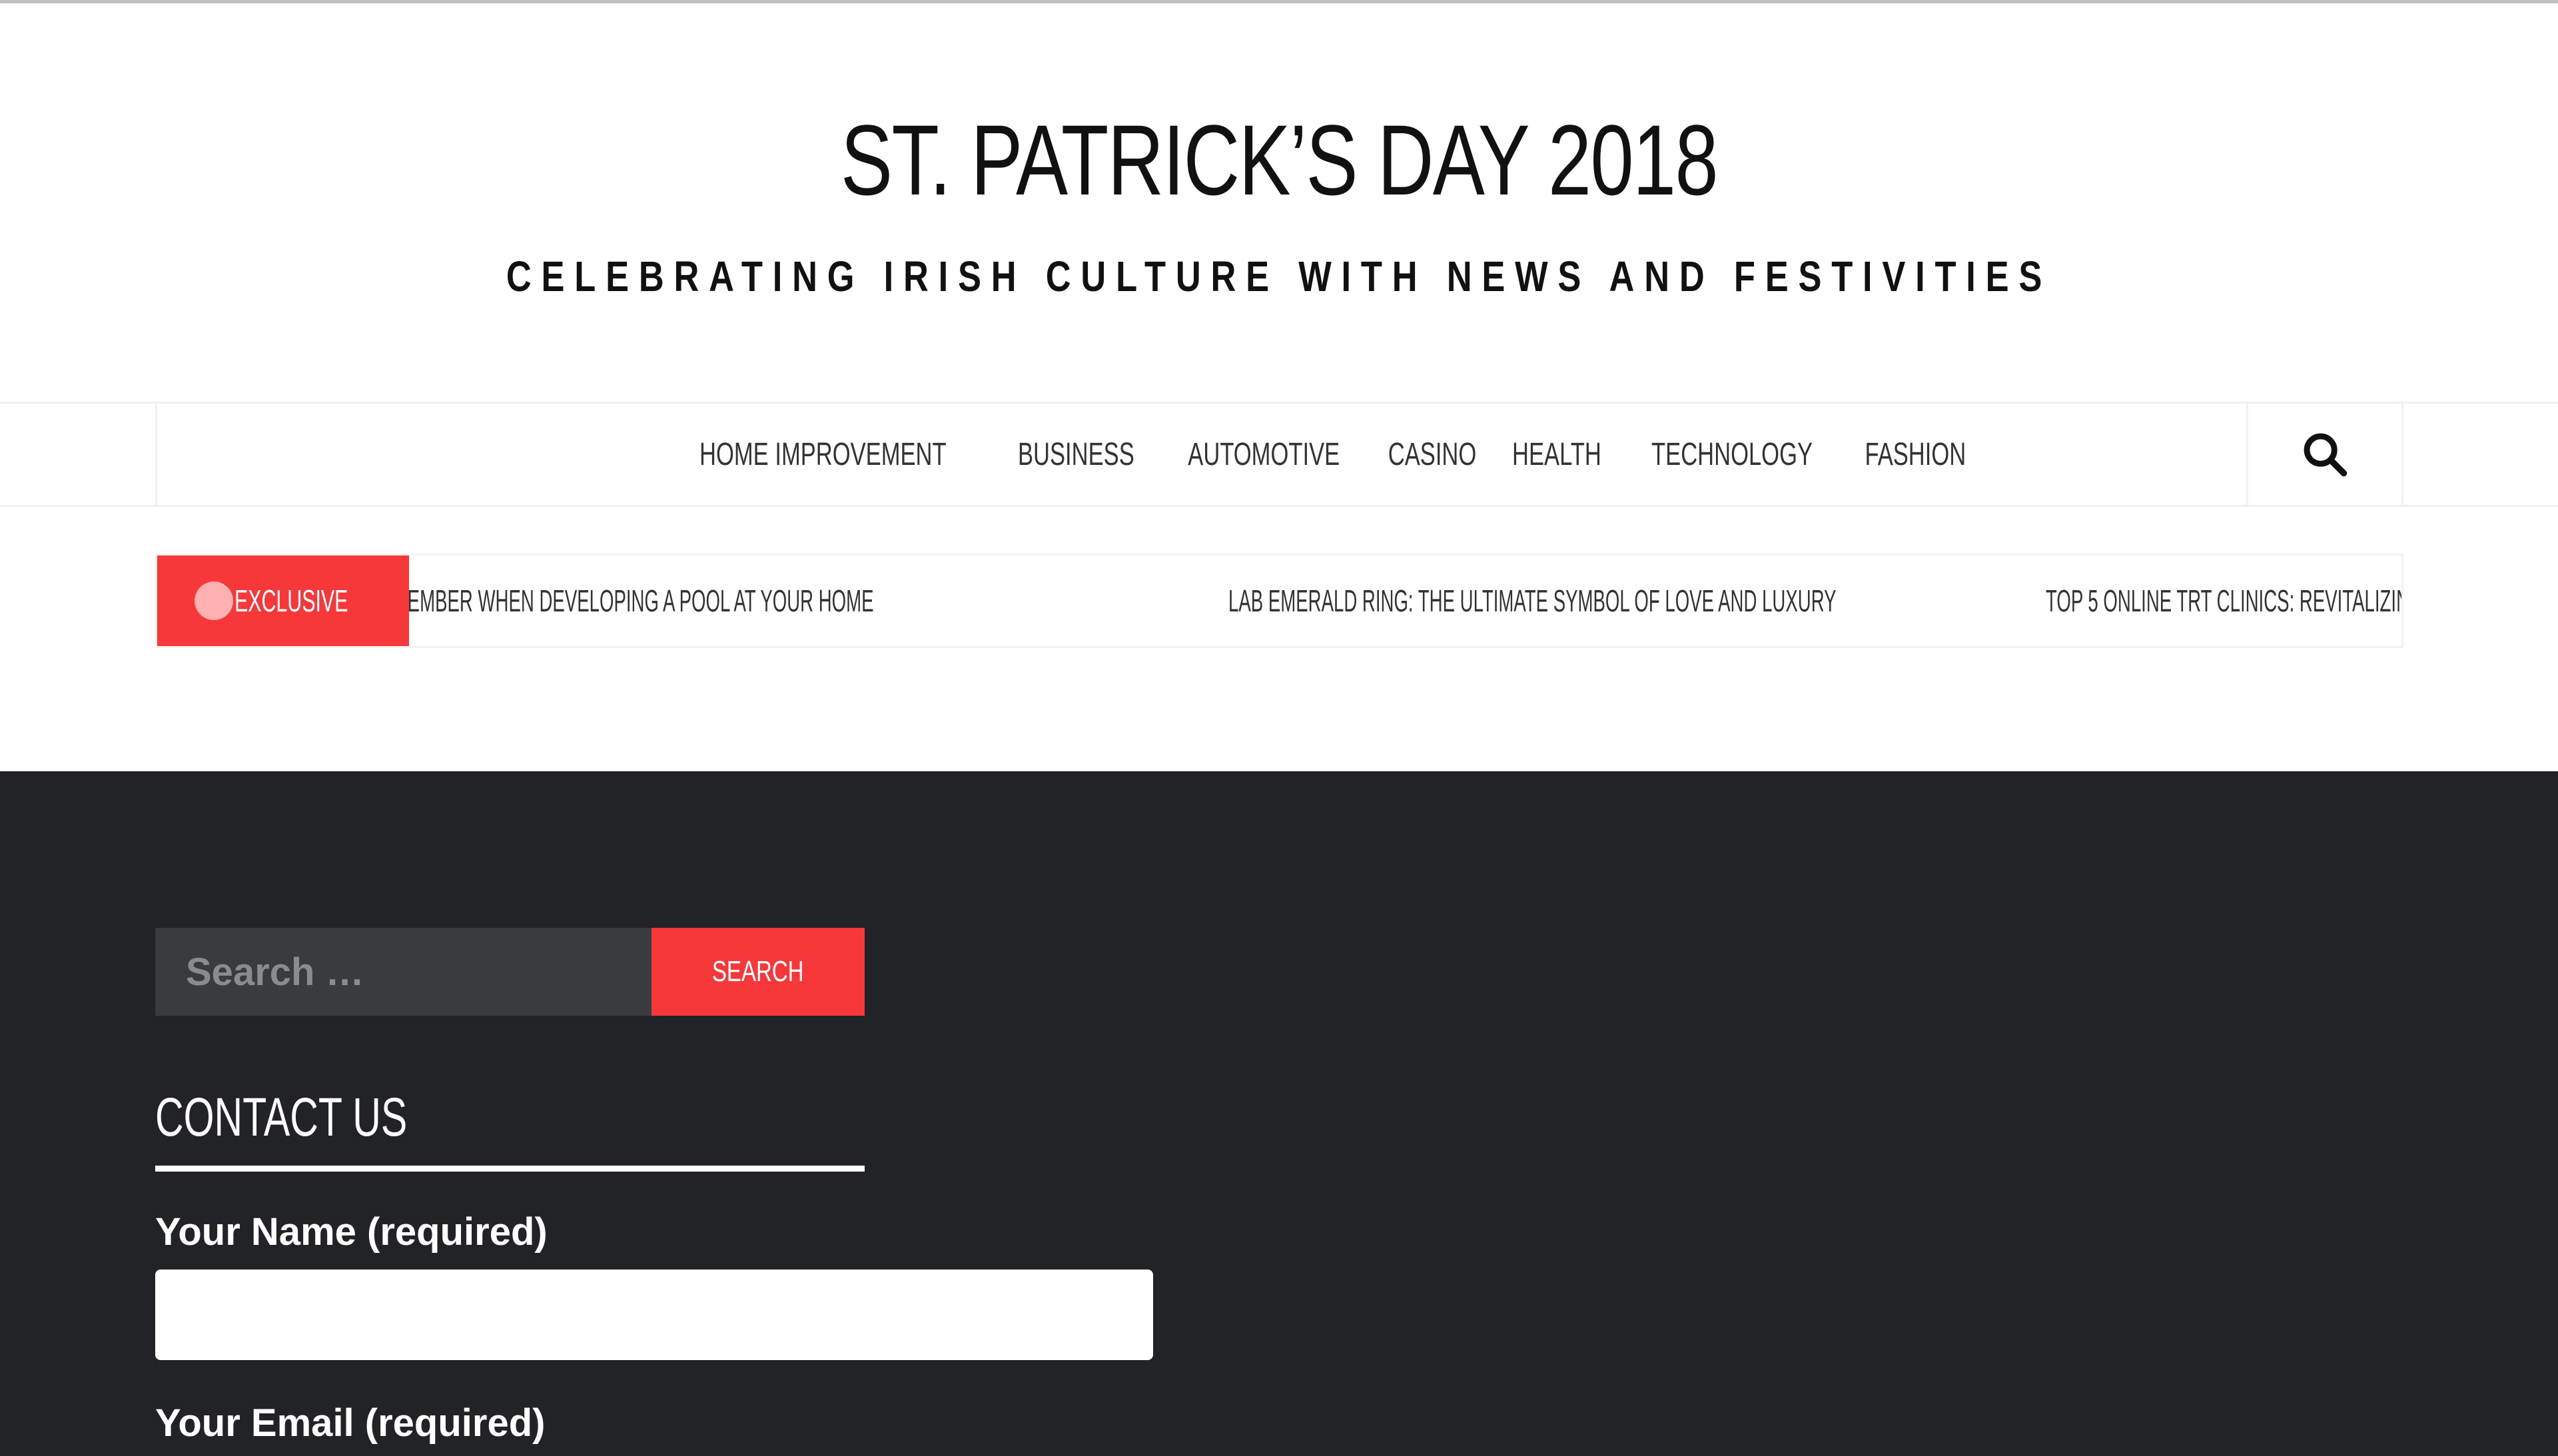 The width and height of the screenshot is (2558, 1456). What do you see at coordinates (403, 972) in the screenshot?
I see `search-input` at bounding box center [403, 972].